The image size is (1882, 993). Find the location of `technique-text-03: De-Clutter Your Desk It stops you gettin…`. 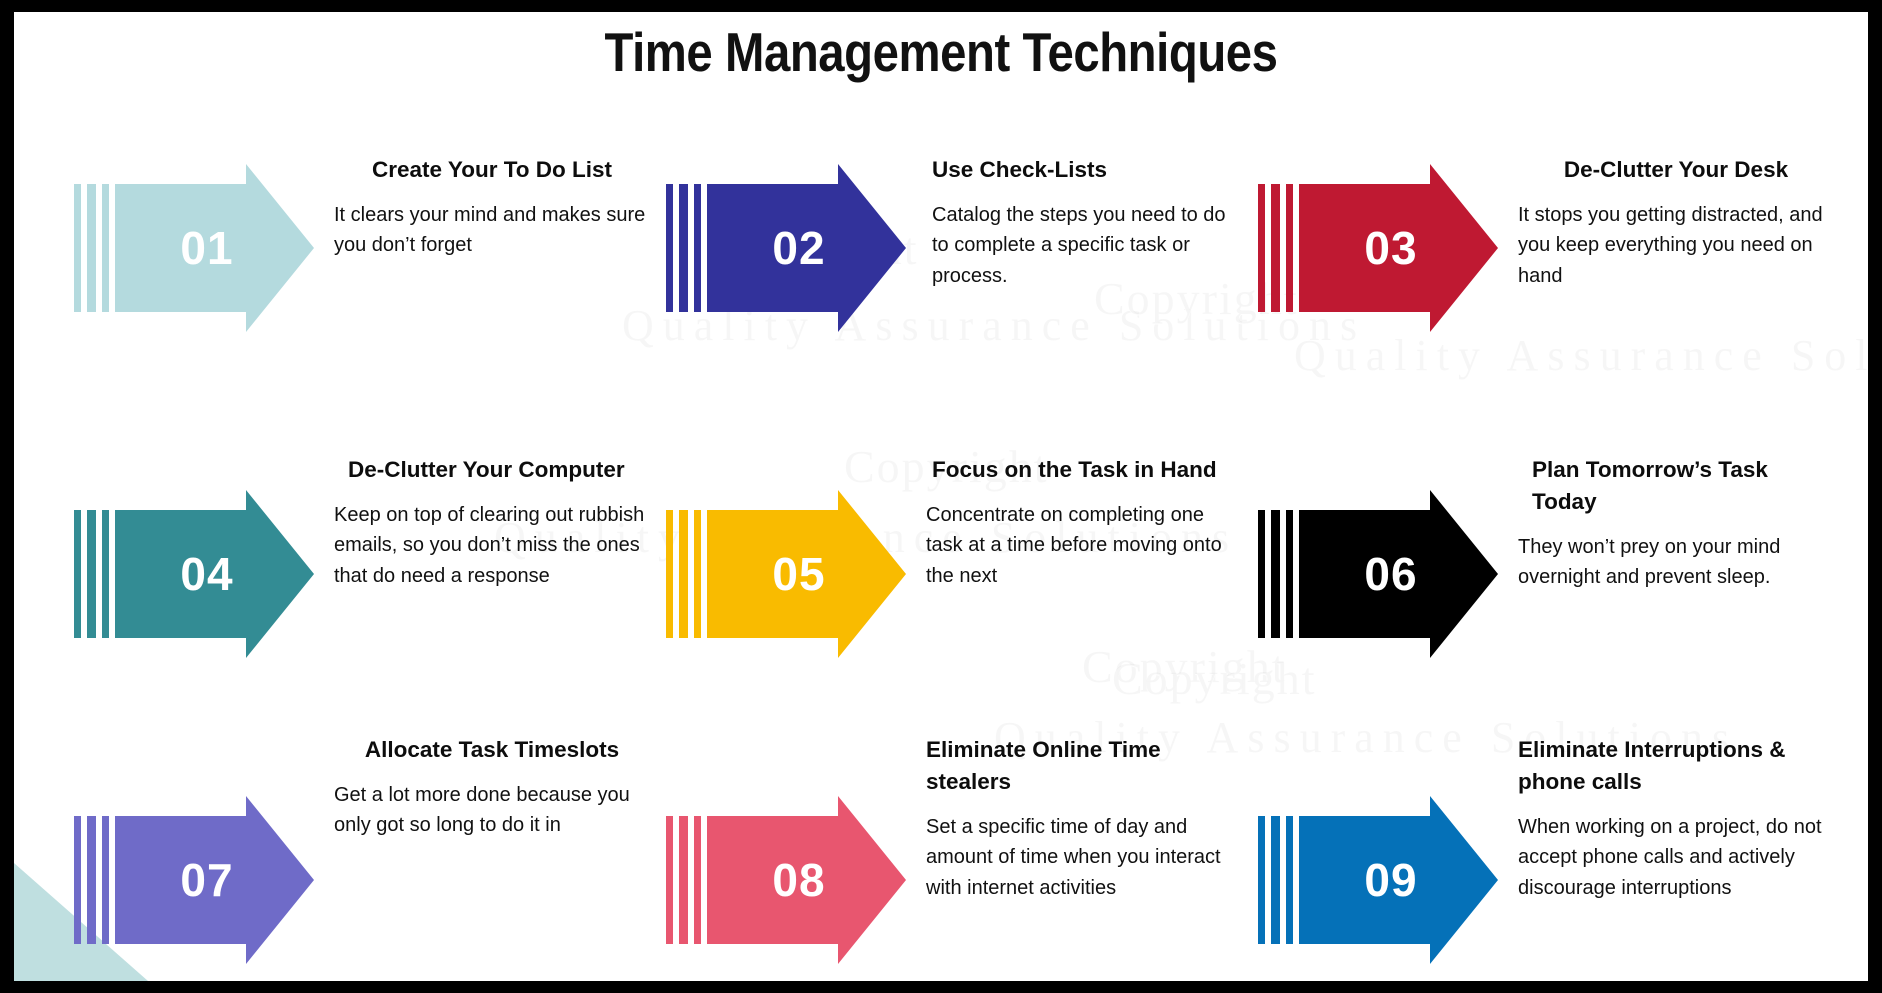

technique-text-03: De-Clutter Your Desk It stops you gettin… is located at coordinates (1676, 222).